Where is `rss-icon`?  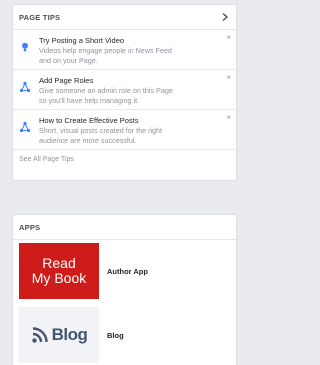
rss-icon is located at coordinates (39, 335).